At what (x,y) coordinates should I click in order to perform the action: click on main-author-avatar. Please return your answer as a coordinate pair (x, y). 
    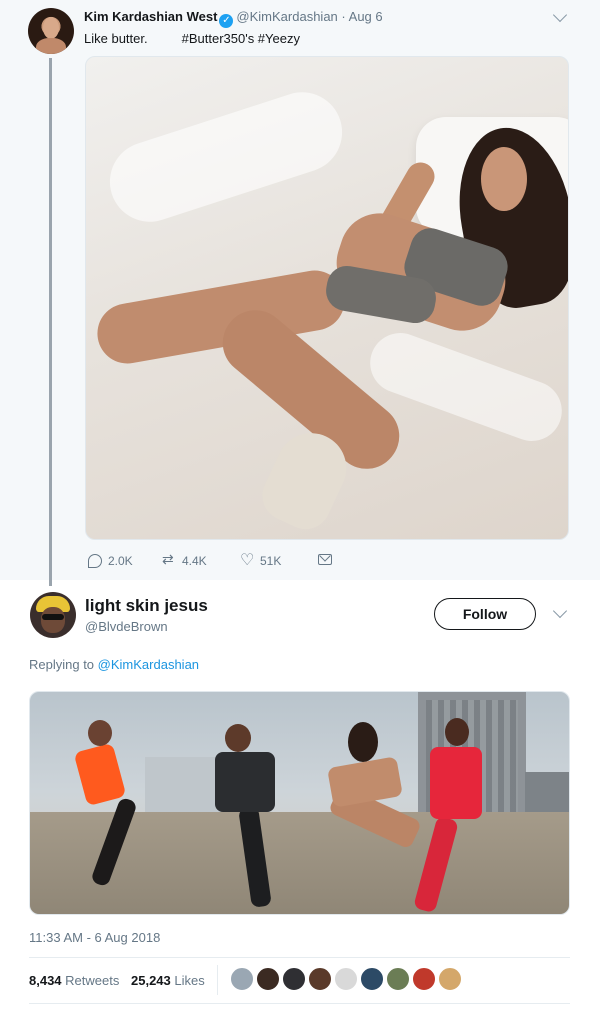
    Looking at the image, I should click on (53, 615).